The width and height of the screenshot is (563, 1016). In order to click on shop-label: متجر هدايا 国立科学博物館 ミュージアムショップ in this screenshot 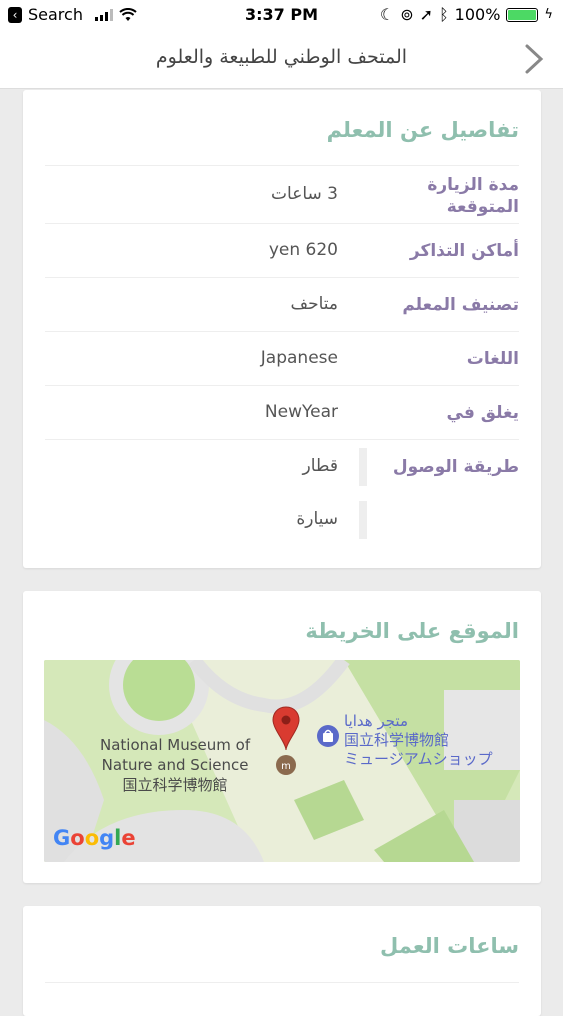, I will do `click(418, 740)`.